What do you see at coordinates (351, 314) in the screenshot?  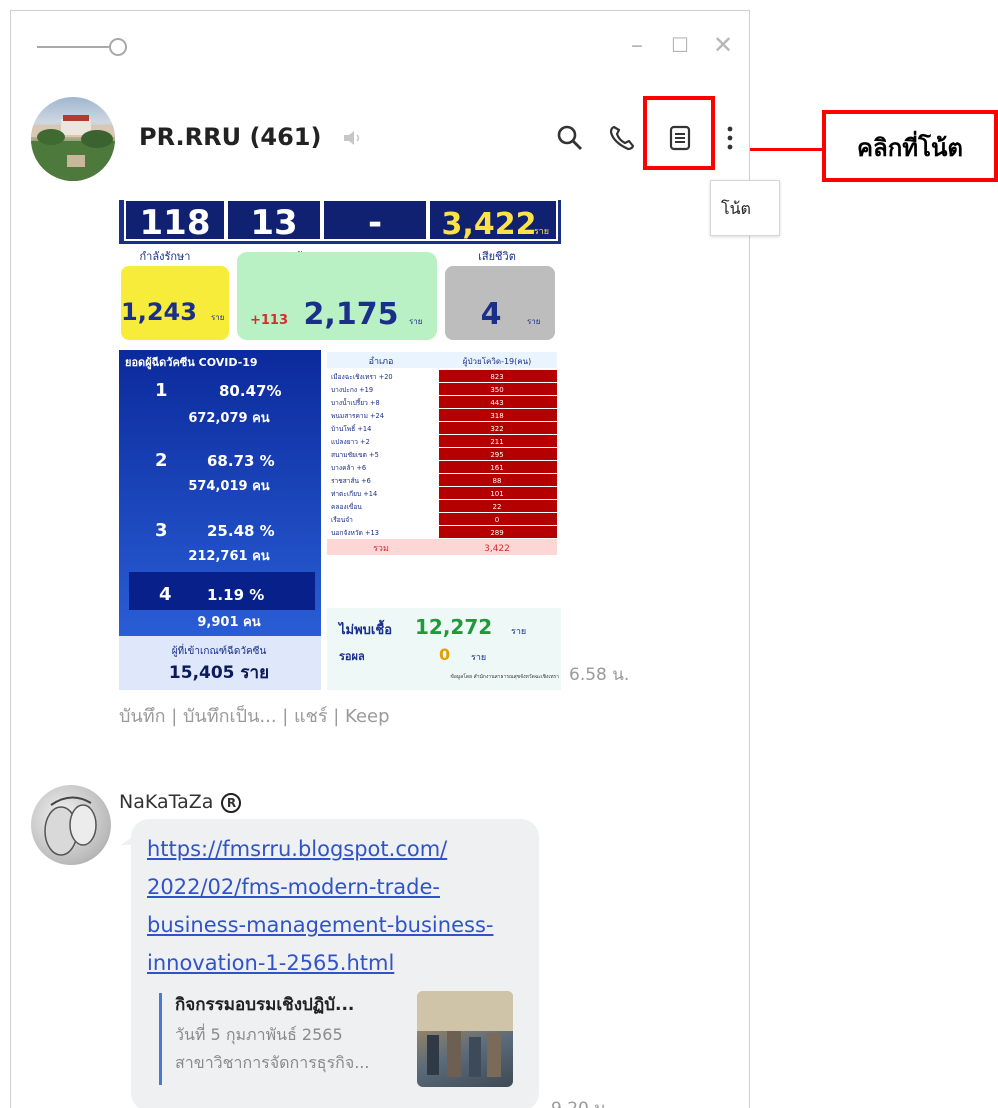 I see `recovered-count: 2,175` at bounding box center [351, 314].